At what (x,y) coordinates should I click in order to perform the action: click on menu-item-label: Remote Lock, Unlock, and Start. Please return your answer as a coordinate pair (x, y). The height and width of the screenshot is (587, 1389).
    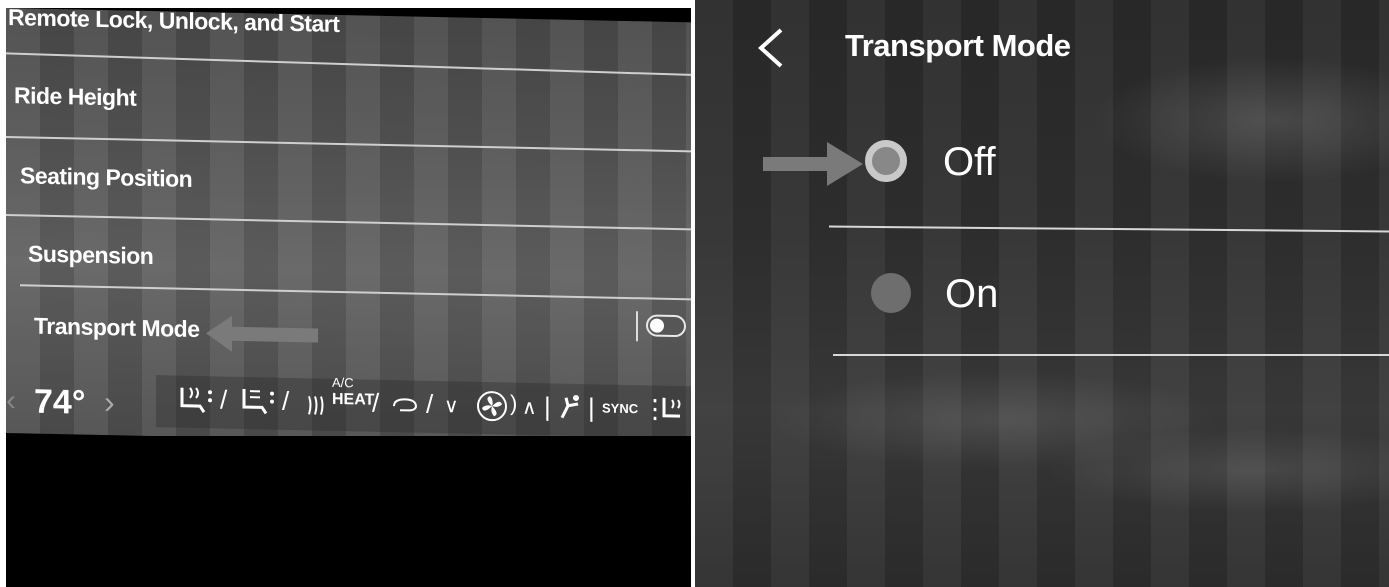
    Looking at the image, I should click on (174, 22).